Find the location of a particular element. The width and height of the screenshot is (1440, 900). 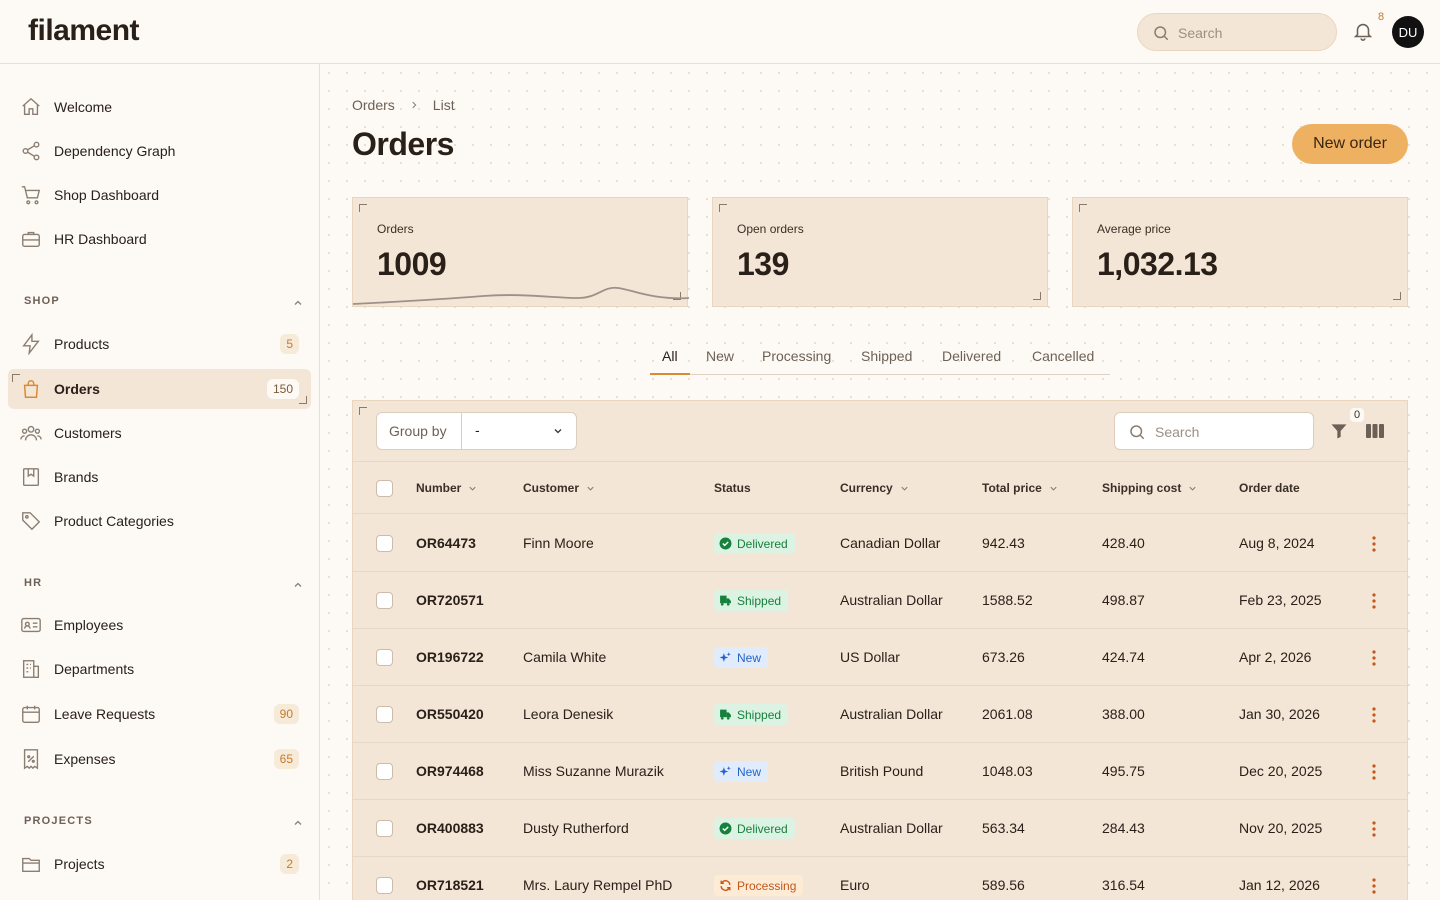

order-number: OR718521 is located at coordinates (450, 885).